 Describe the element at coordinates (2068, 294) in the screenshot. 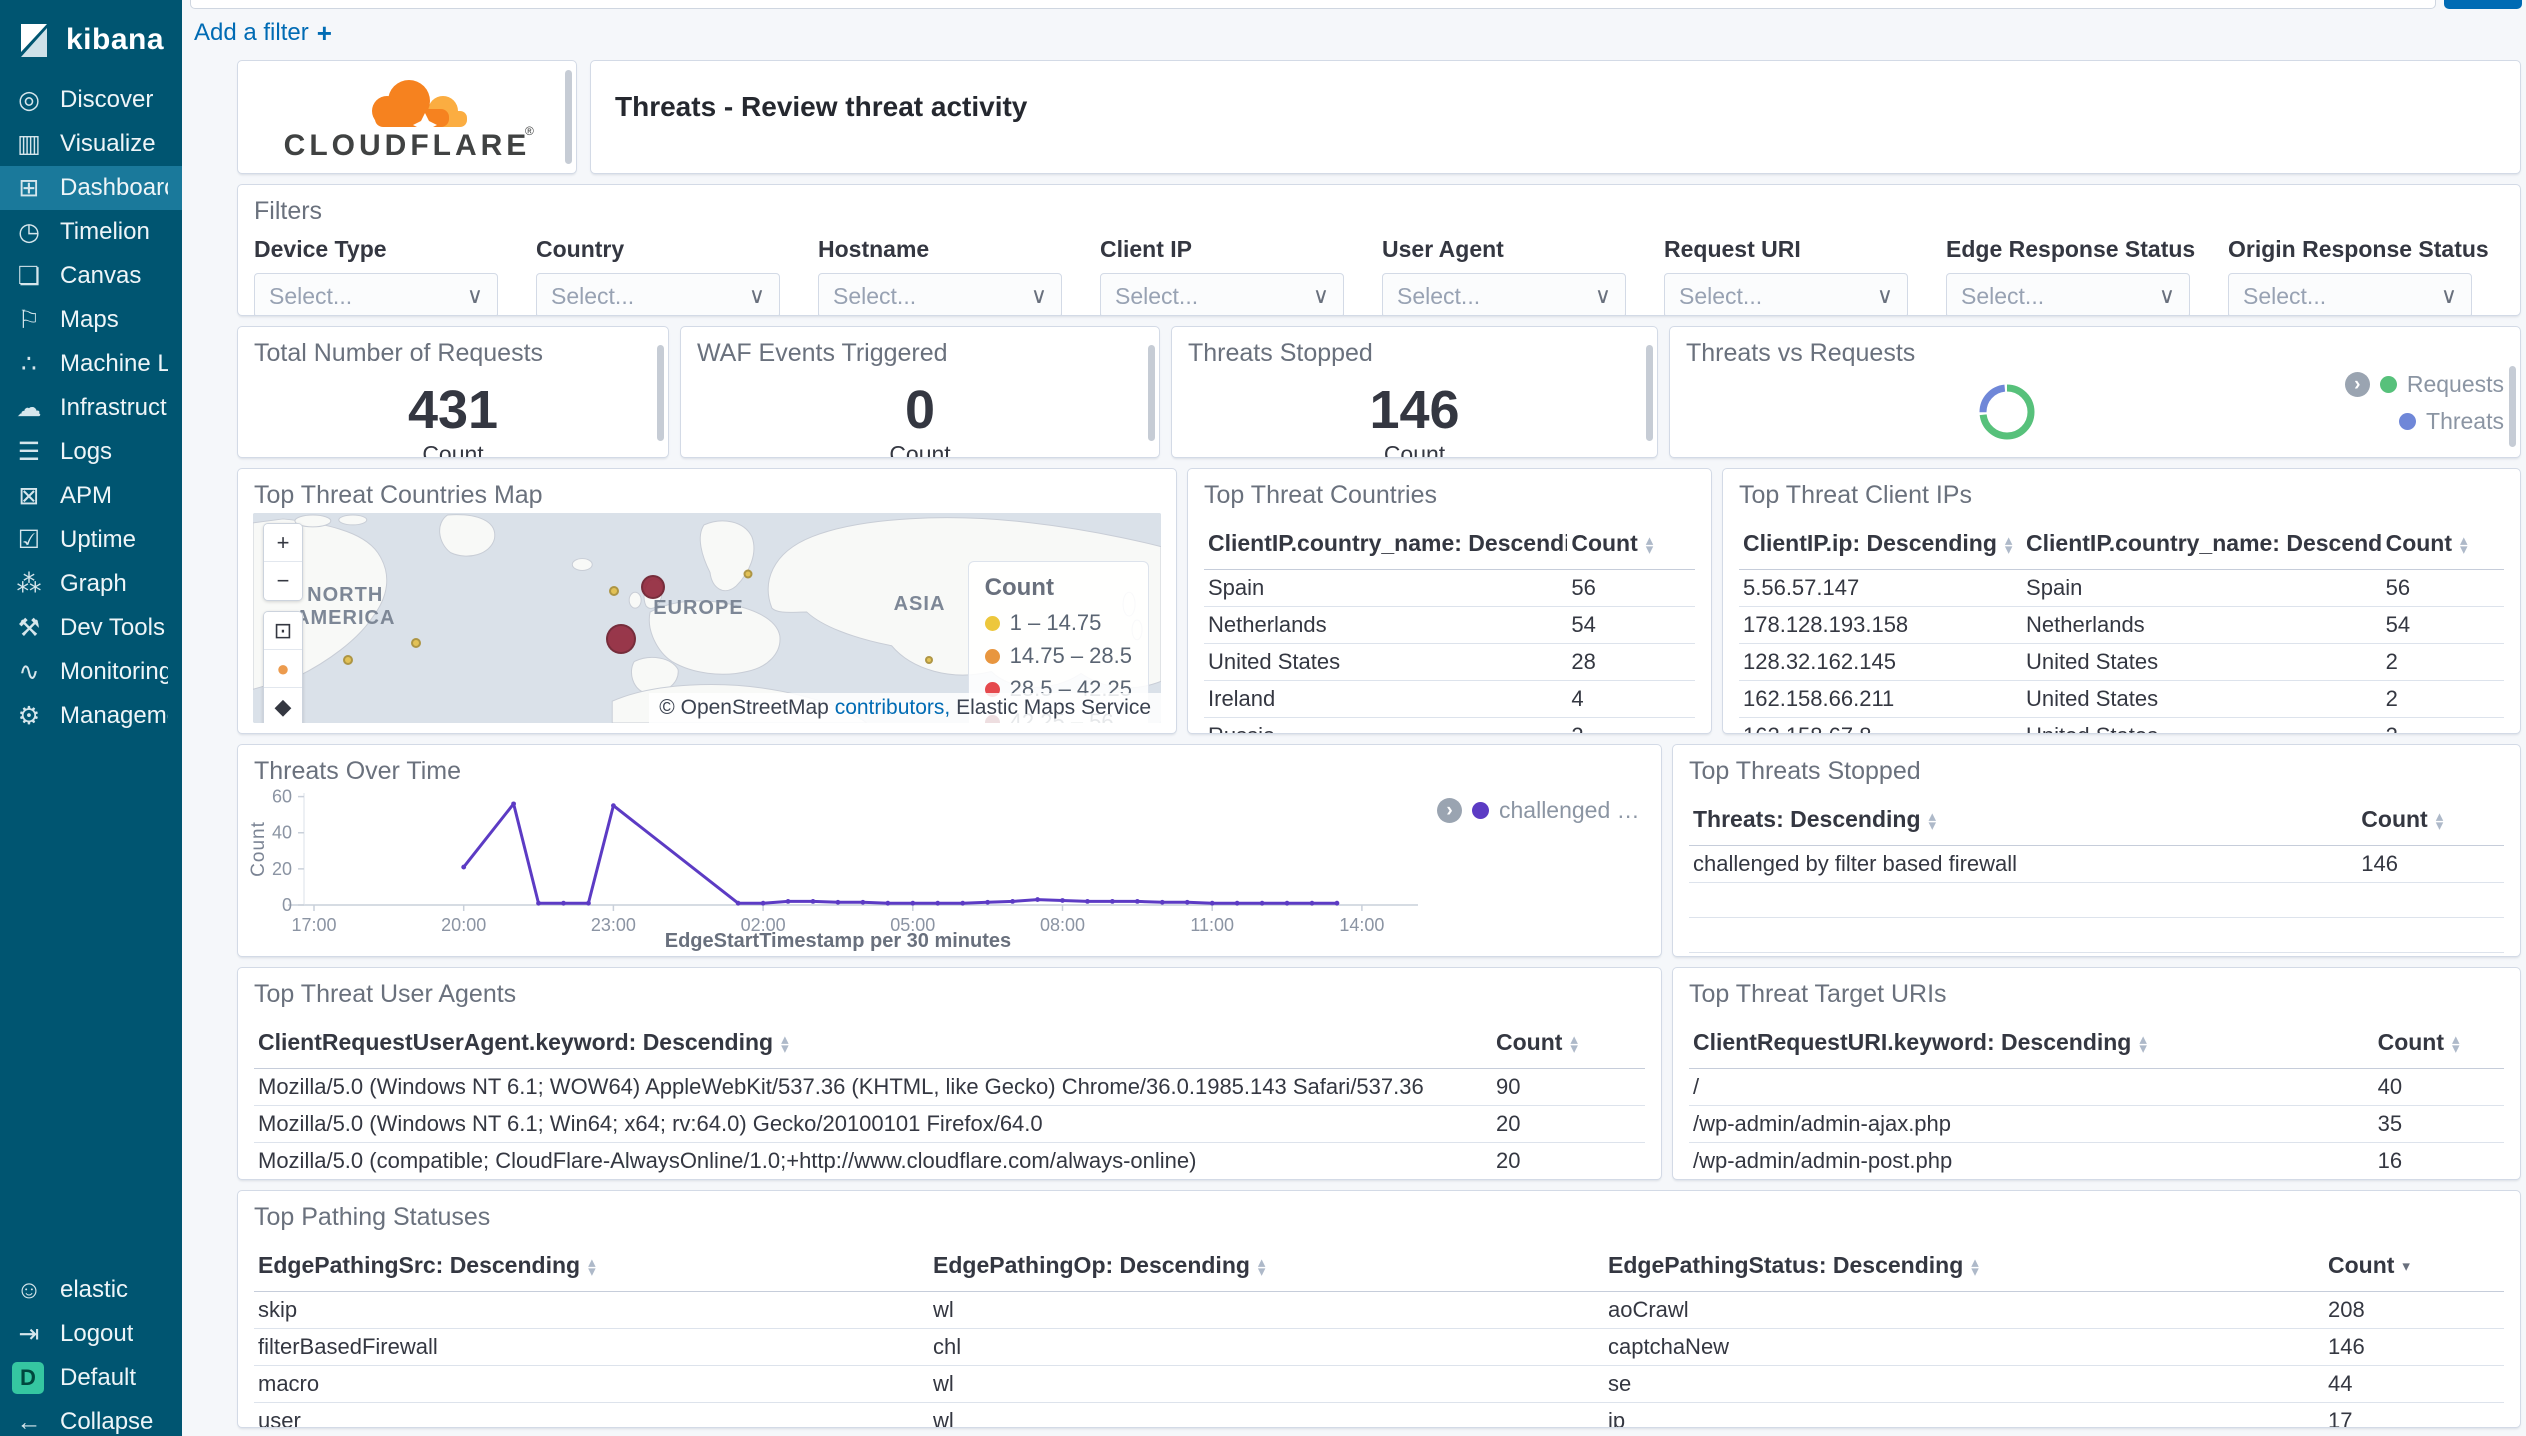

I see `edge-response-status-select: Select... ∨` at that location.